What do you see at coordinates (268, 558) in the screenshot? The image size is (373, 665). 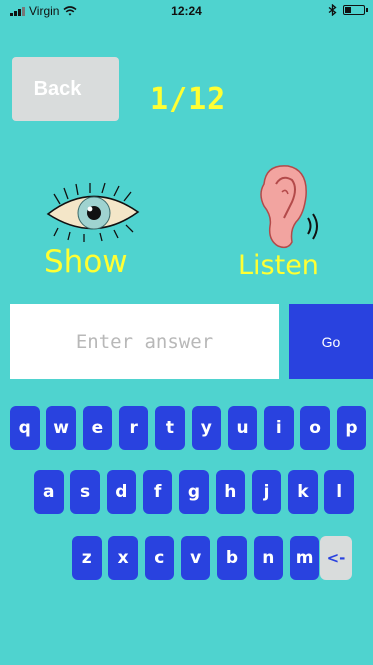 I see `key-n: n` at bounding box center [268, 558].